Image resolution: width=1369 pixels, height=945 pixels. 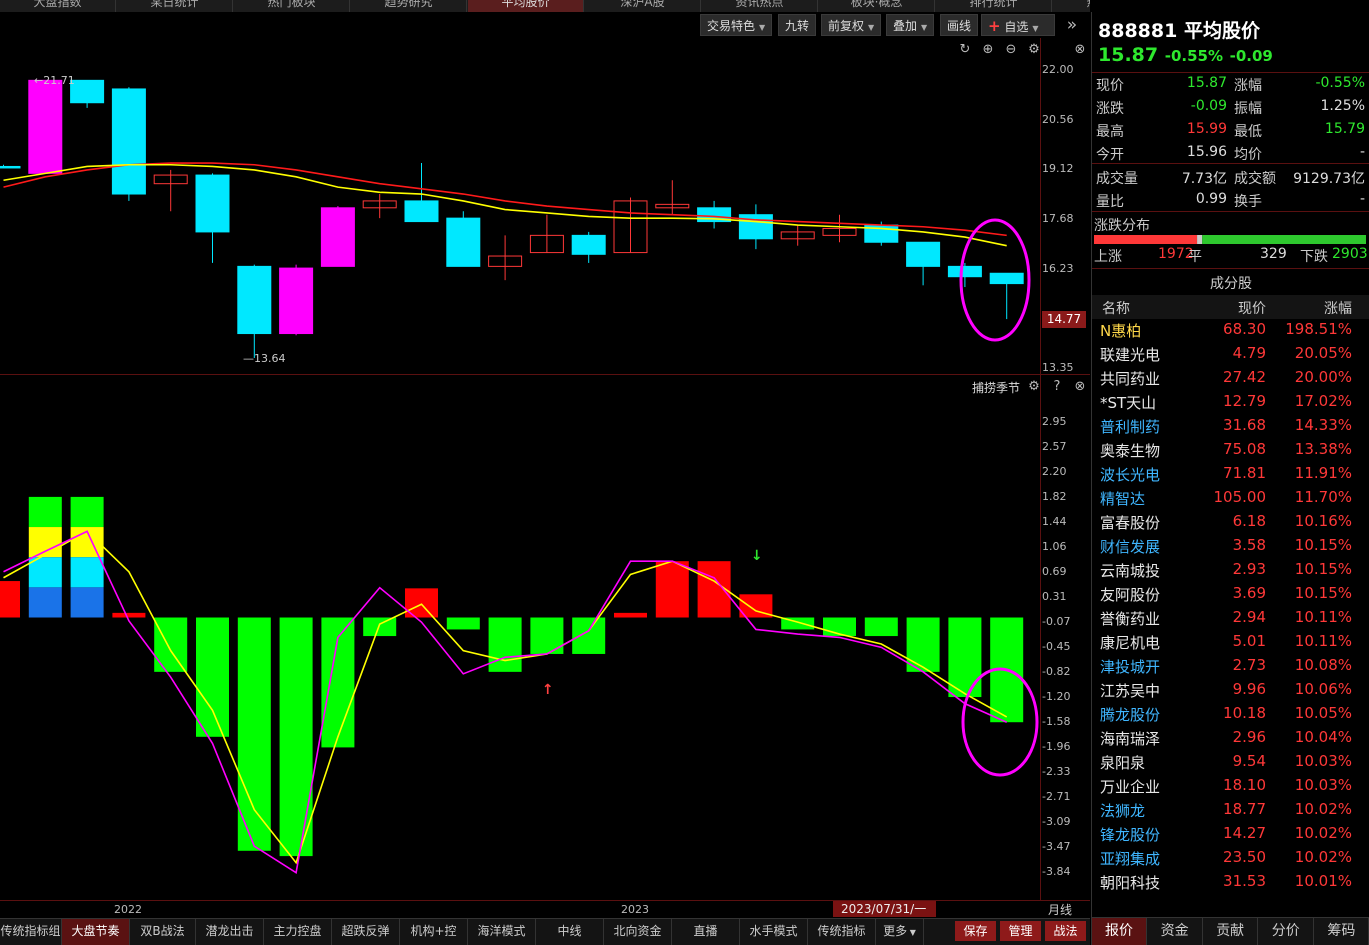 I want to click on zixuan-button: + 自选 ▼, so click(x=1018, y=25).